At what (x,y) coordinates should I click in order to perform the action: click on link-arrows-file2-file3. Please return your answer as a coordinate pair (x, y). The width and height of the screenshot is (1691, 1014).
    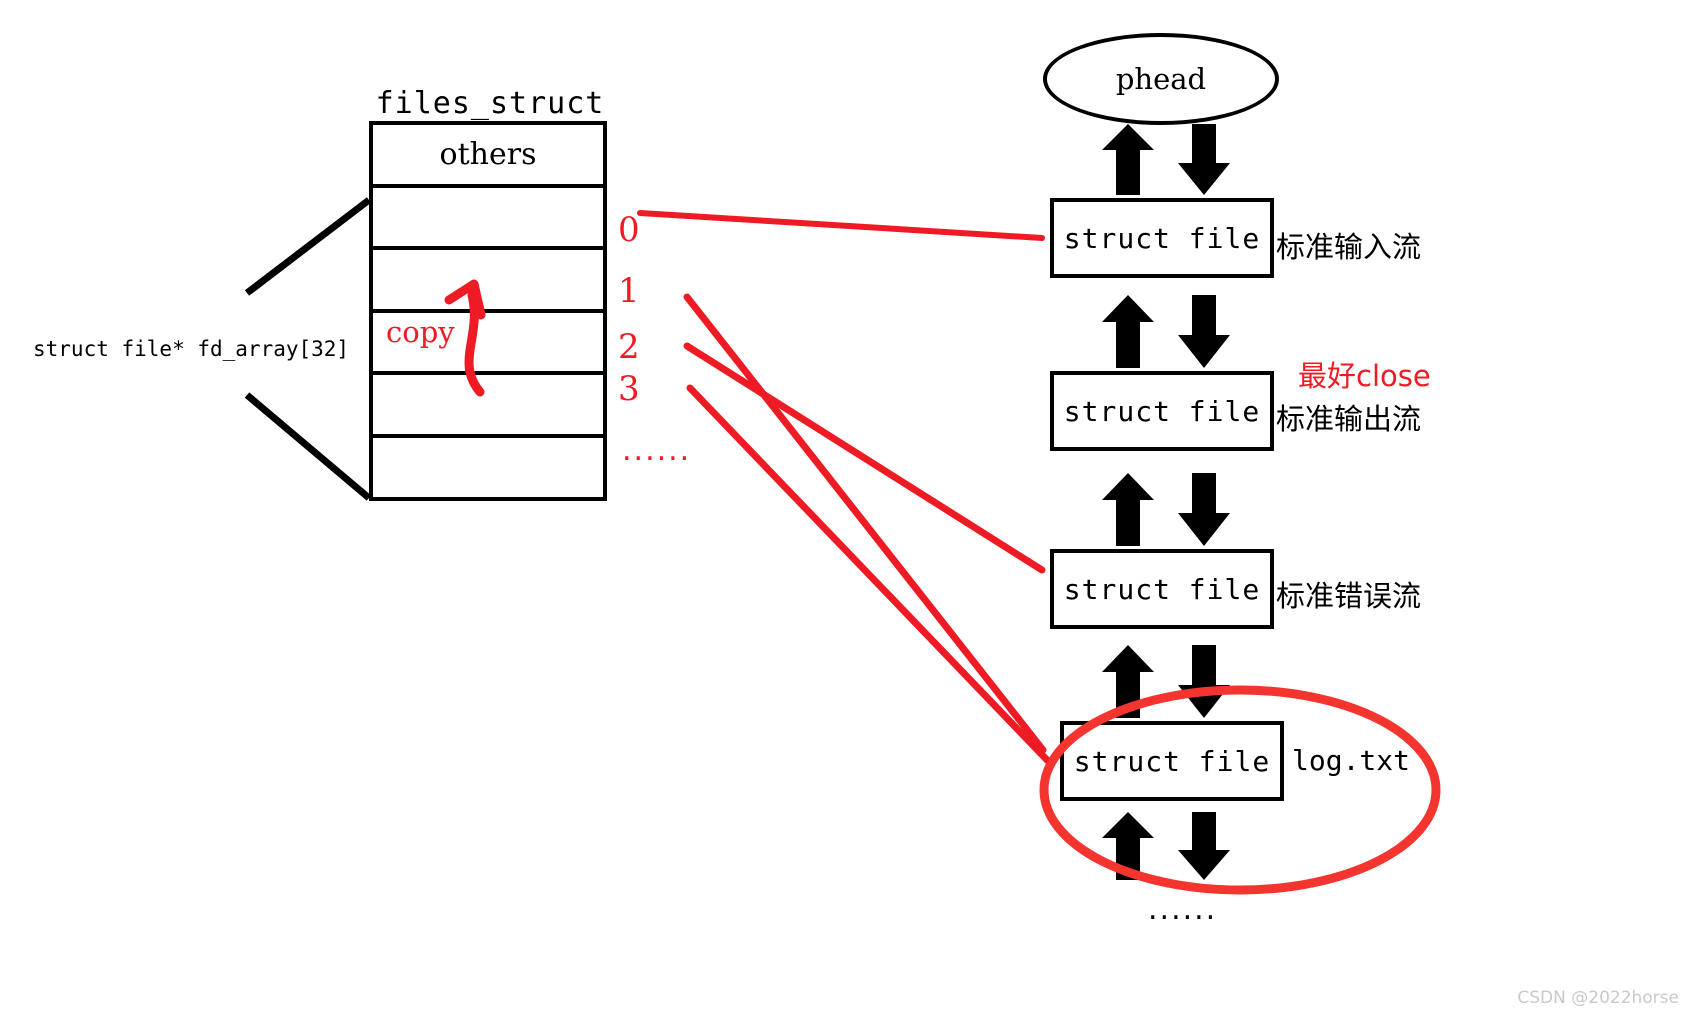
    Looking at the image, I should click on (1166, 681).